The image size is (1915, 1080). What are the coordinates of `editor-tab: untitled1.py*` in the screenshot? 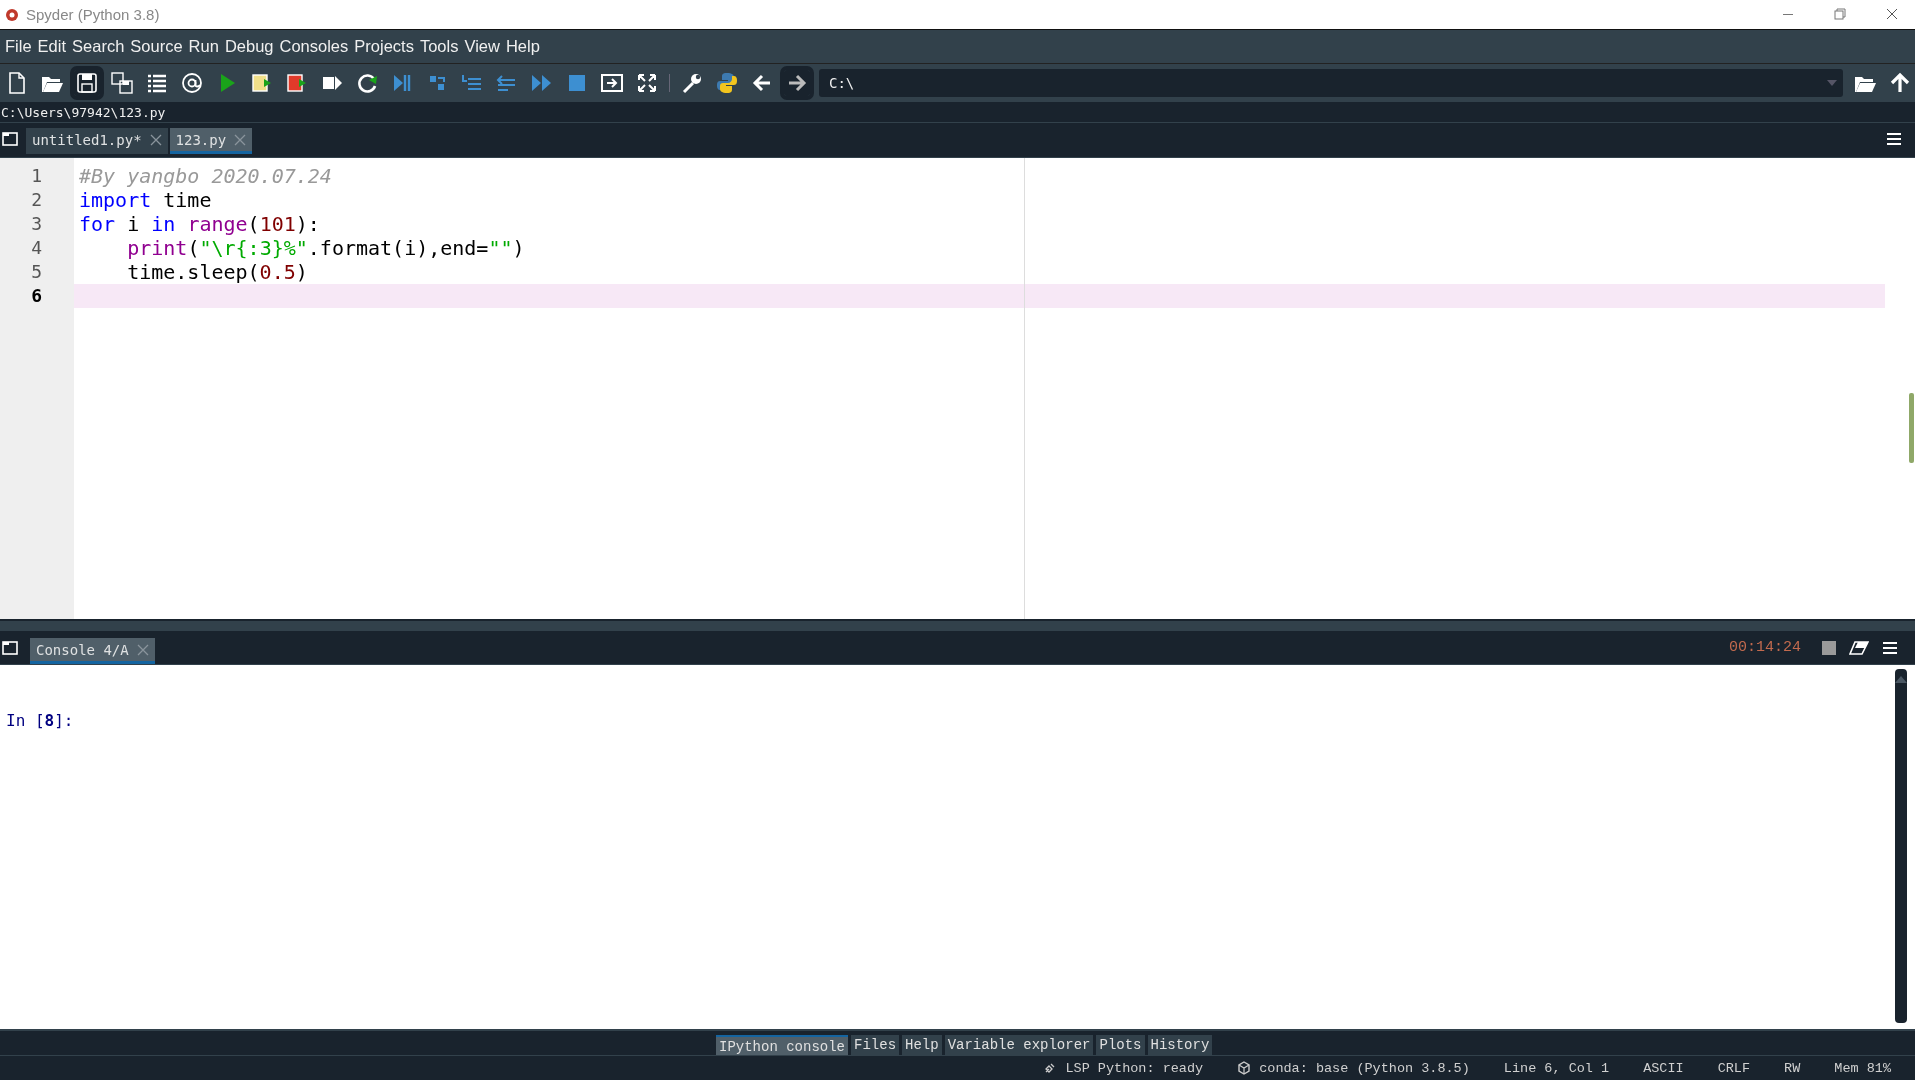 It's located at (97, 141).